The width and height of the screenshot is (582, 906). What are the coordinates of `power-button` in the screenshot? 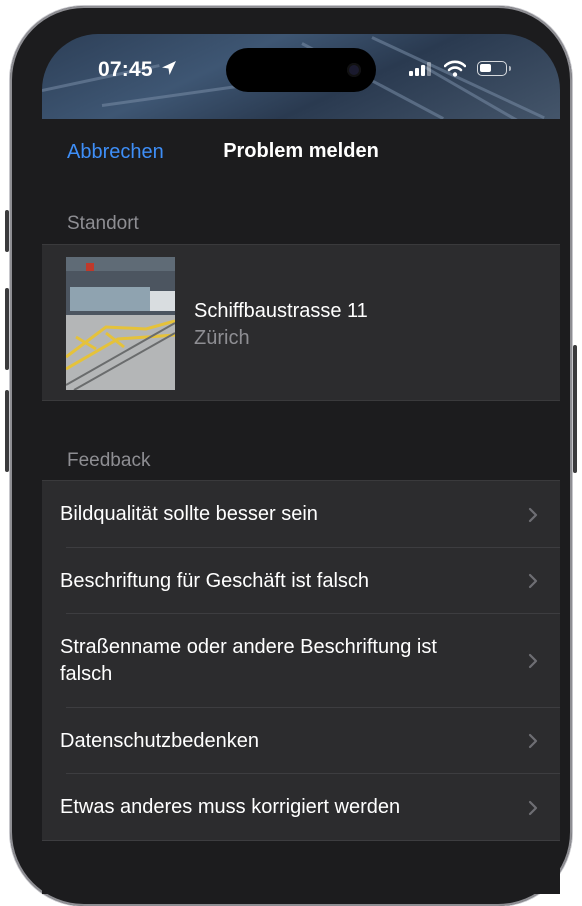 It's located at (575, 409).